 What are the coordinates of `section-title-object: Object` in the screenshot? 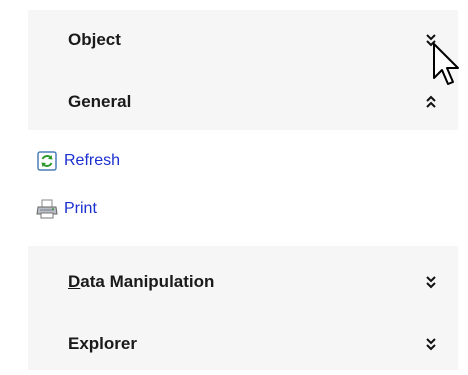 It's located at (94, 39).